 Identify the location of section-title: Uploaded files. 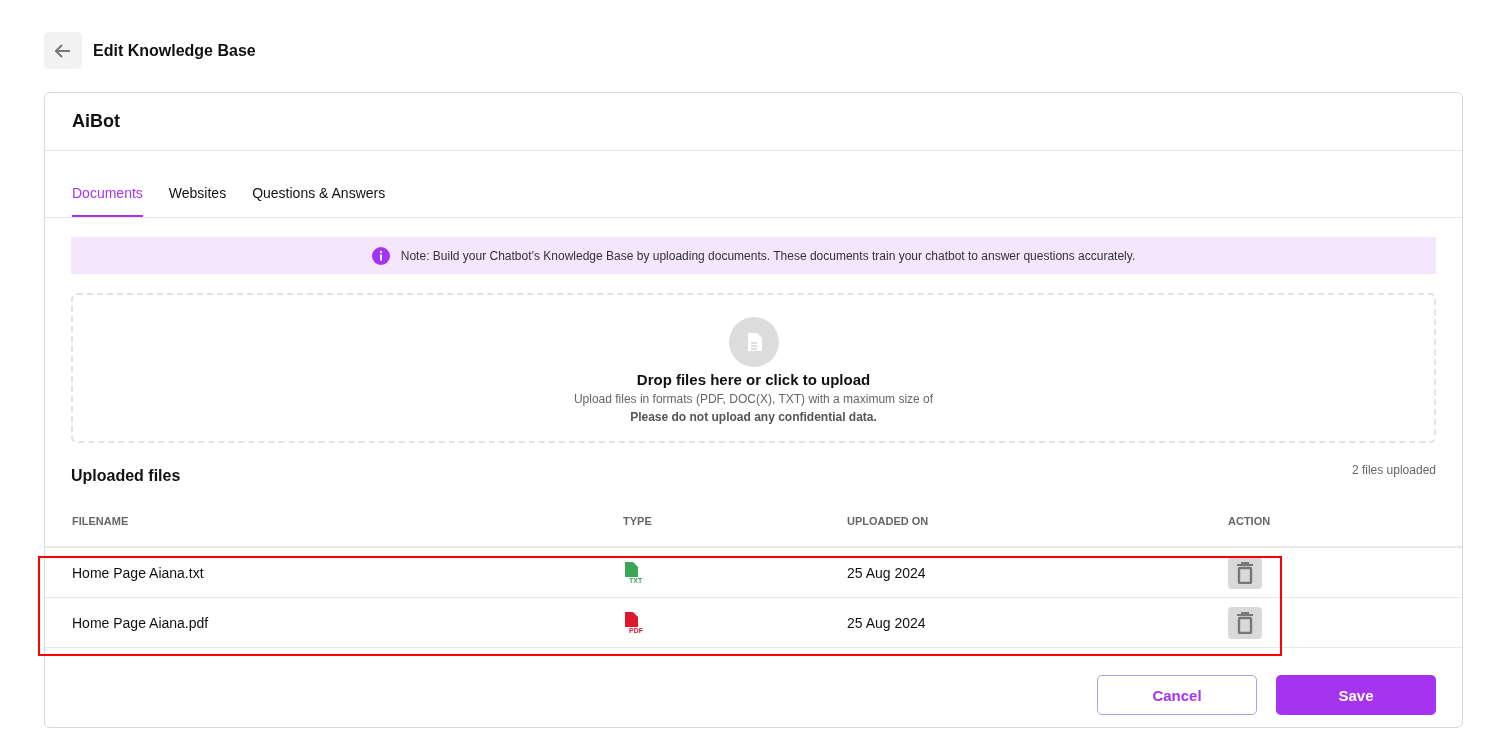
(126, 476).